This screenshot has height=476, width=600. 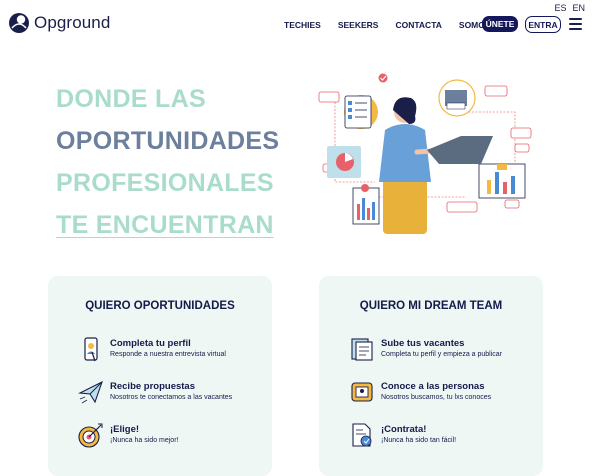 I want to click on list-item: ¡Elige! ¡Nunca ha sido mejor!, so click(x=128, y=435).